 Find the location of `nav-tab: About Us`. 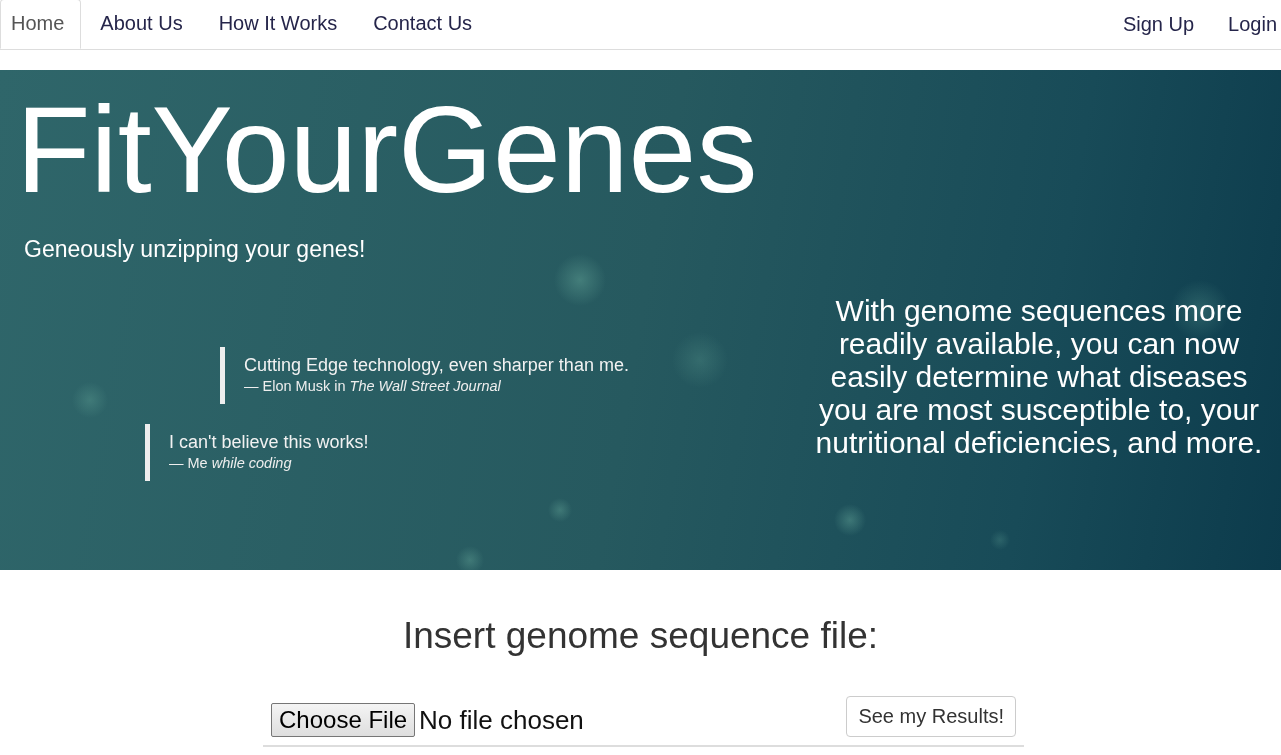

nav-tab: About Us is located at coordinates (144, 24).